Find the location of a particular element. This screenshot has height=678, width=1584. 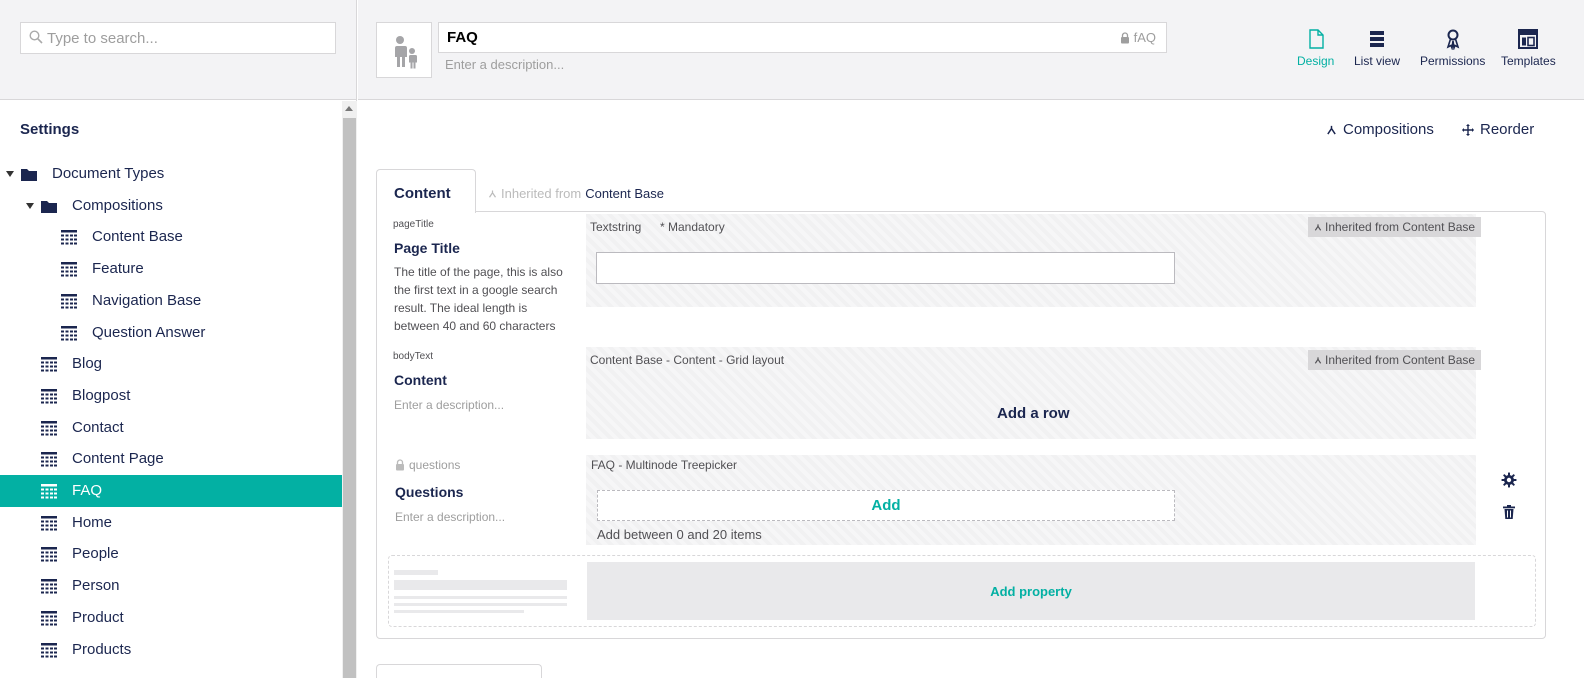

search-input is located at coordinates (178, 38).